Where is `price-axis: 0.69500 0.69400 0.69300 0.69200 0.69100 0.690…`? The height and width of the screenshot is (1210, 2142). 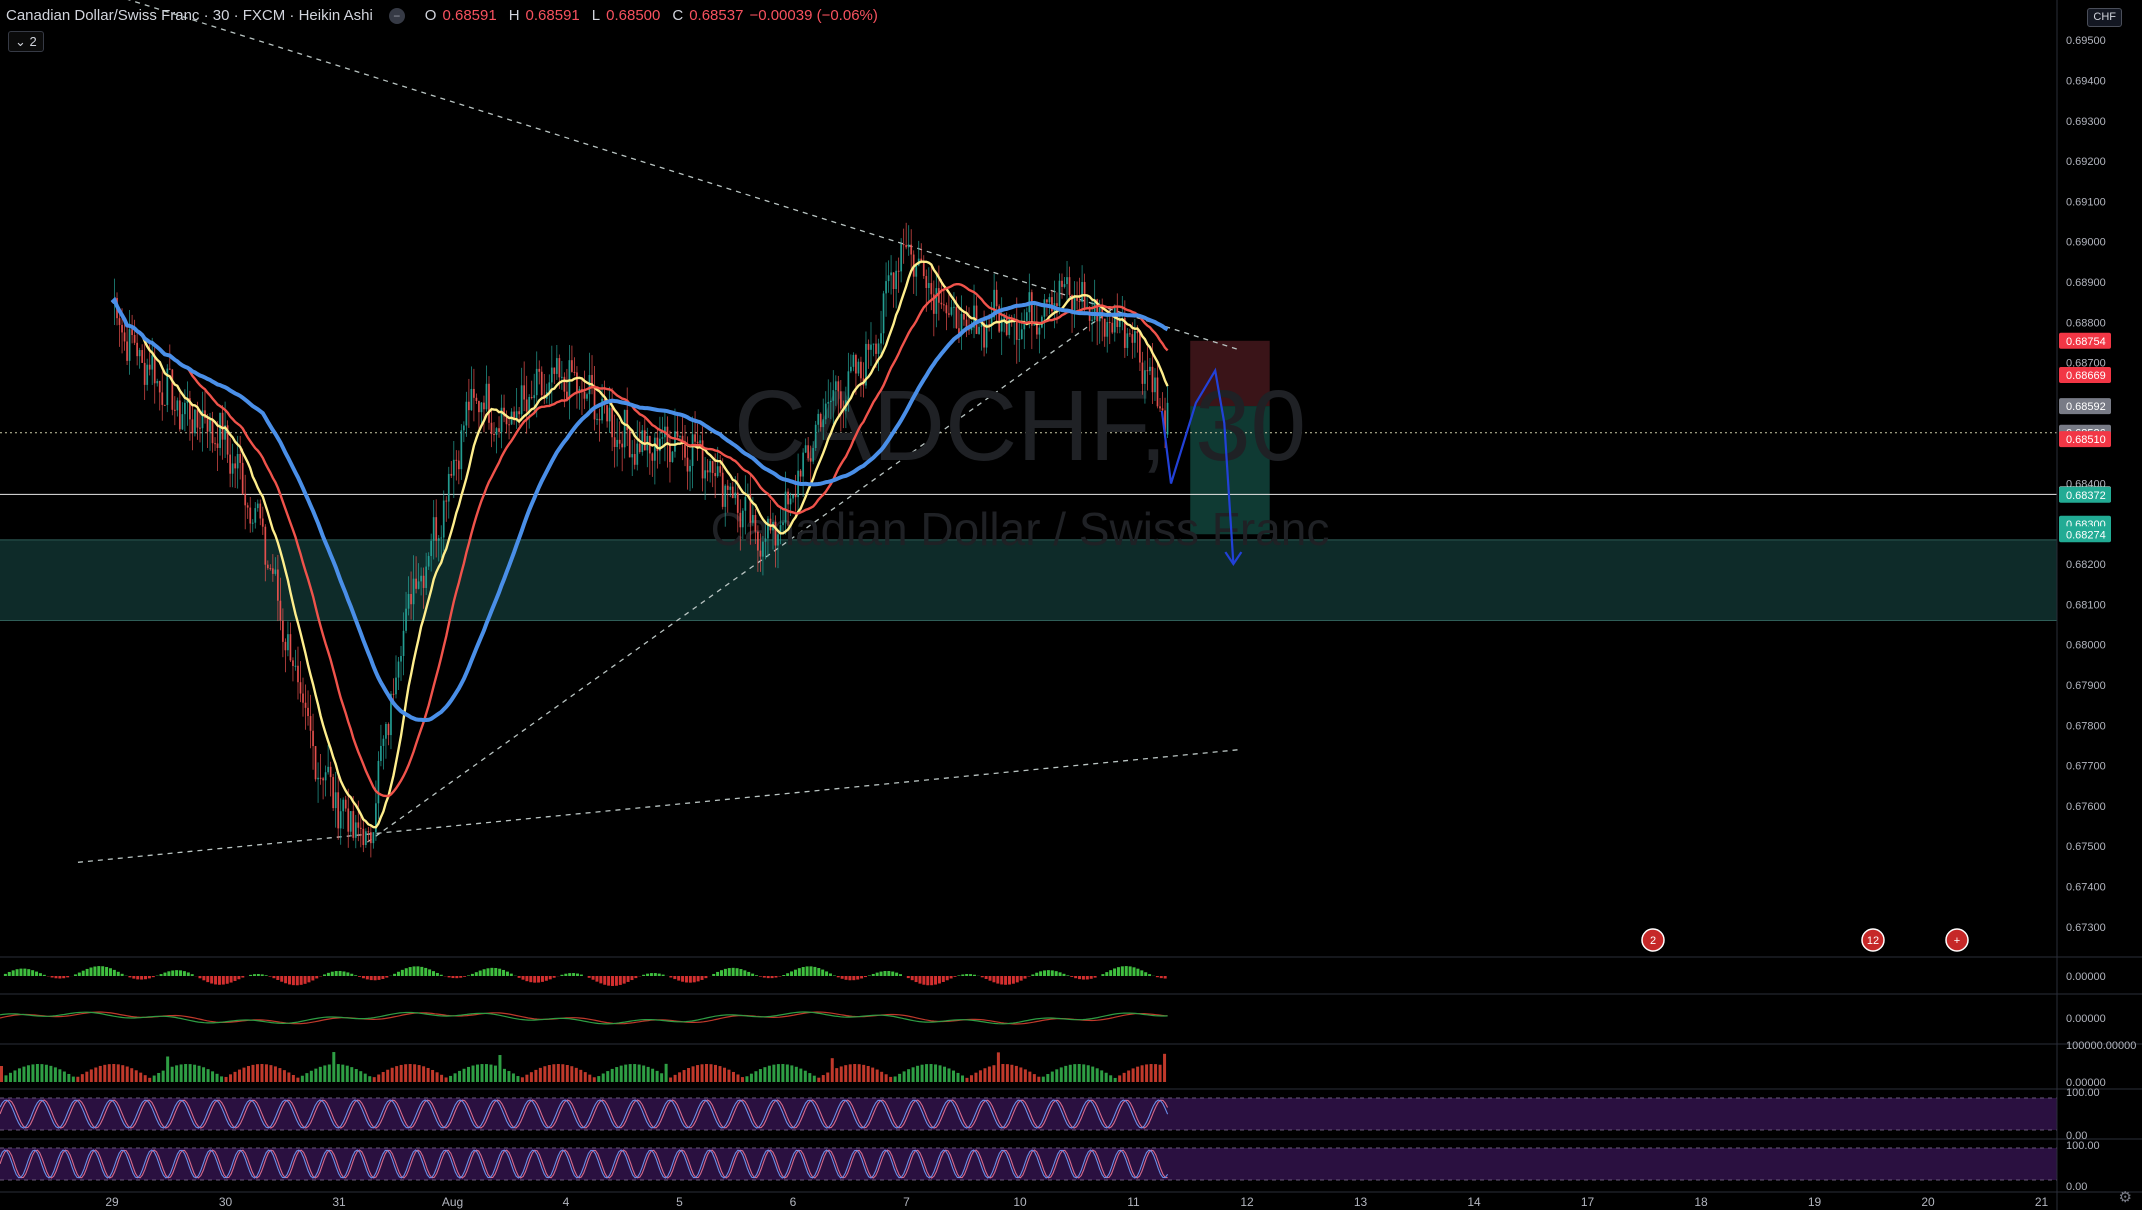
price-axis: 0.69500 0.69400 0.69300 0.69200 0.69100 0.690… is located at coordinates (2096, 605).